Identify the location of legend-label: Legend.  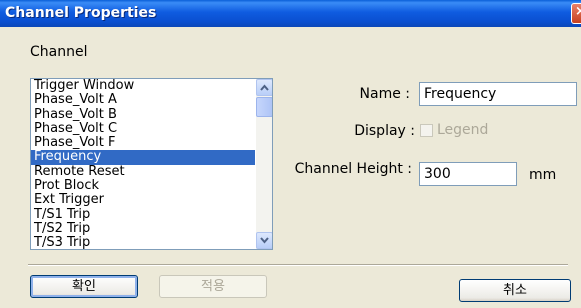
(463, 130).